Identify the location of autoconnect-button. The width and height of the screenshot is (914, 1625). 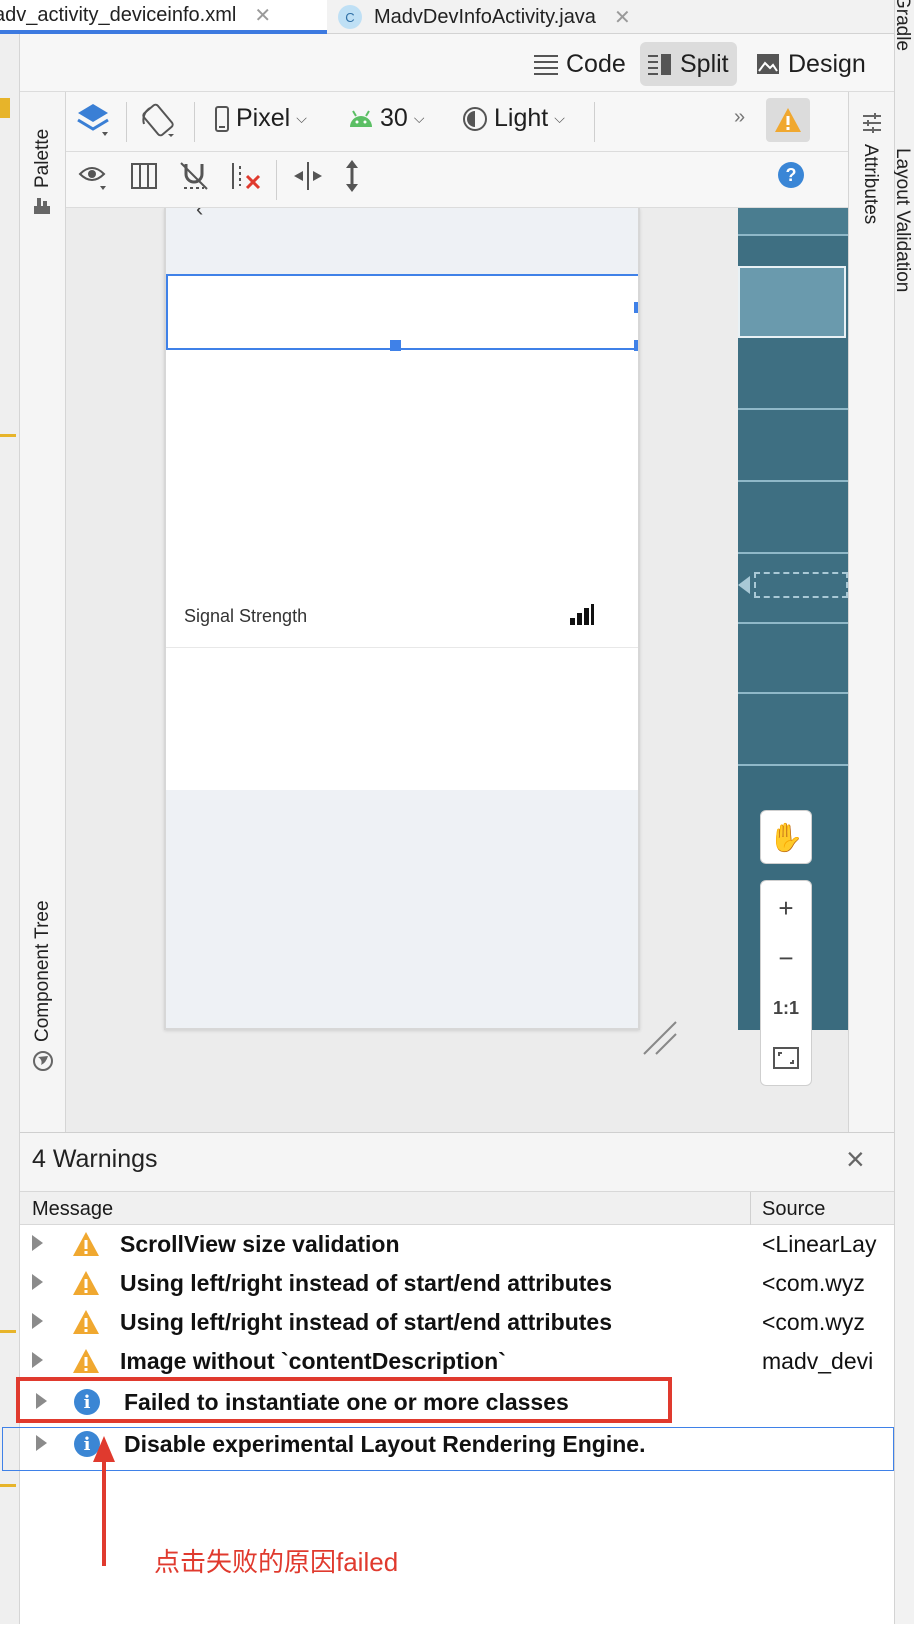
(194, 176).